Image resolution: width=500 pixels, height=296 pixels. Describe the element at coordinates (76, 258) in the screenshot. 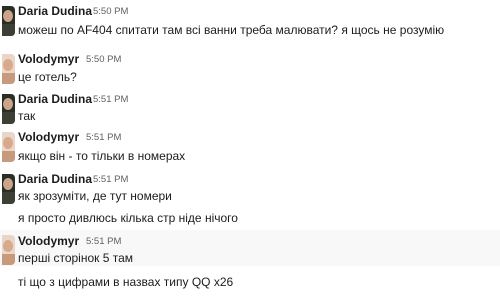

I see `message-text: перші сторінок 5 там` at that location.